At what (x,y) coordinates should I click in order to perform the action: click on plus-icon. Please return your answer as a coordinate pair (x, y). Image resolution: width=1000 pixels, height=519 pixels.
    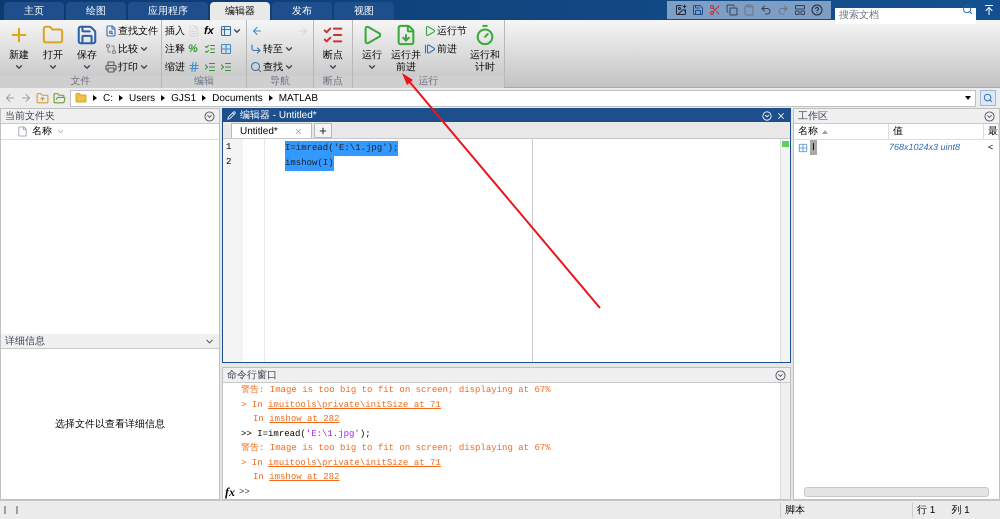
    Looking at the image, I should click on (323, 131).